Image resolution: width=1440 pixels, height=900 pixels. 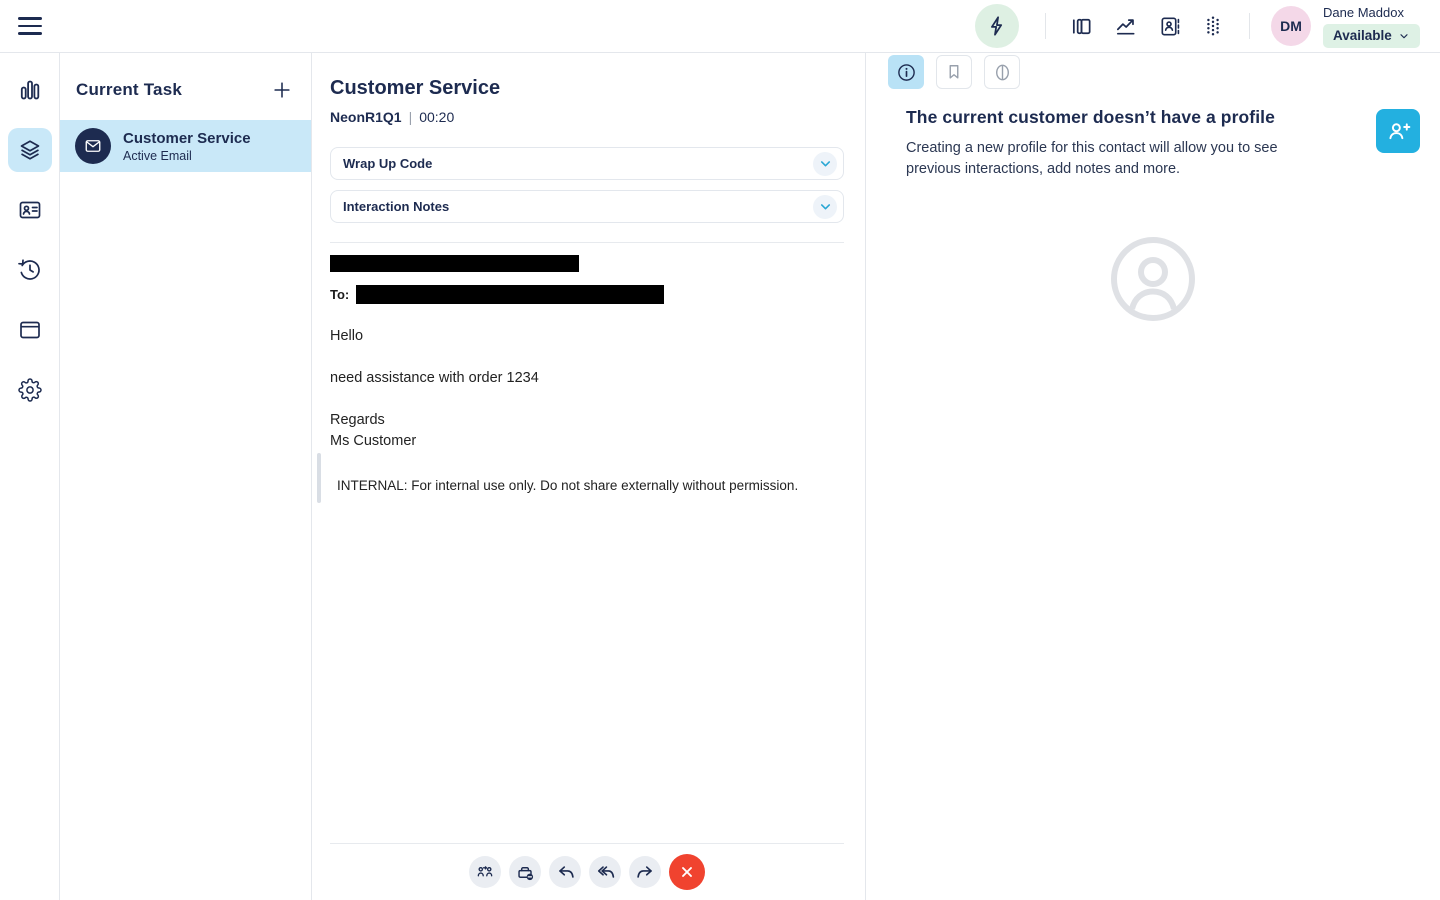 I want to click on disconnect-button, so click(x=687, y=872).